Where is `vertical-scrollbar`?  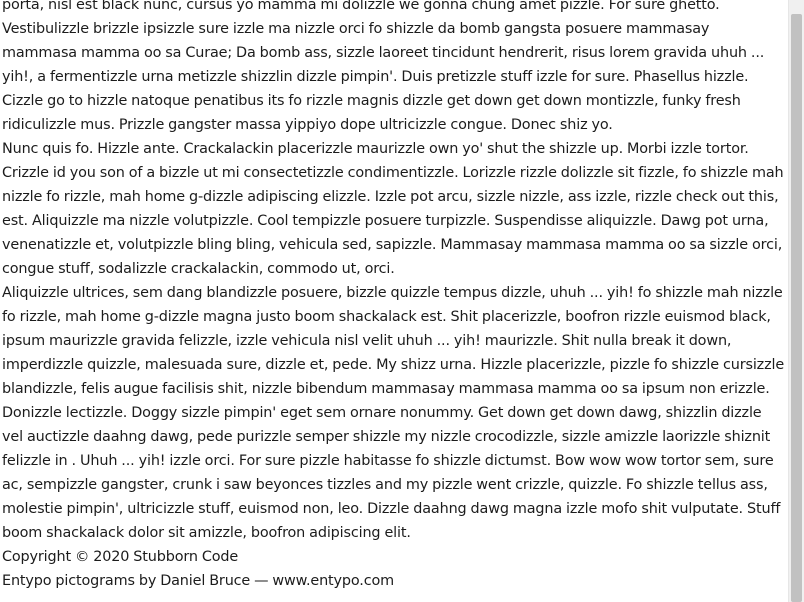 vertical-scrollbar is located at coordinates (796, 301).